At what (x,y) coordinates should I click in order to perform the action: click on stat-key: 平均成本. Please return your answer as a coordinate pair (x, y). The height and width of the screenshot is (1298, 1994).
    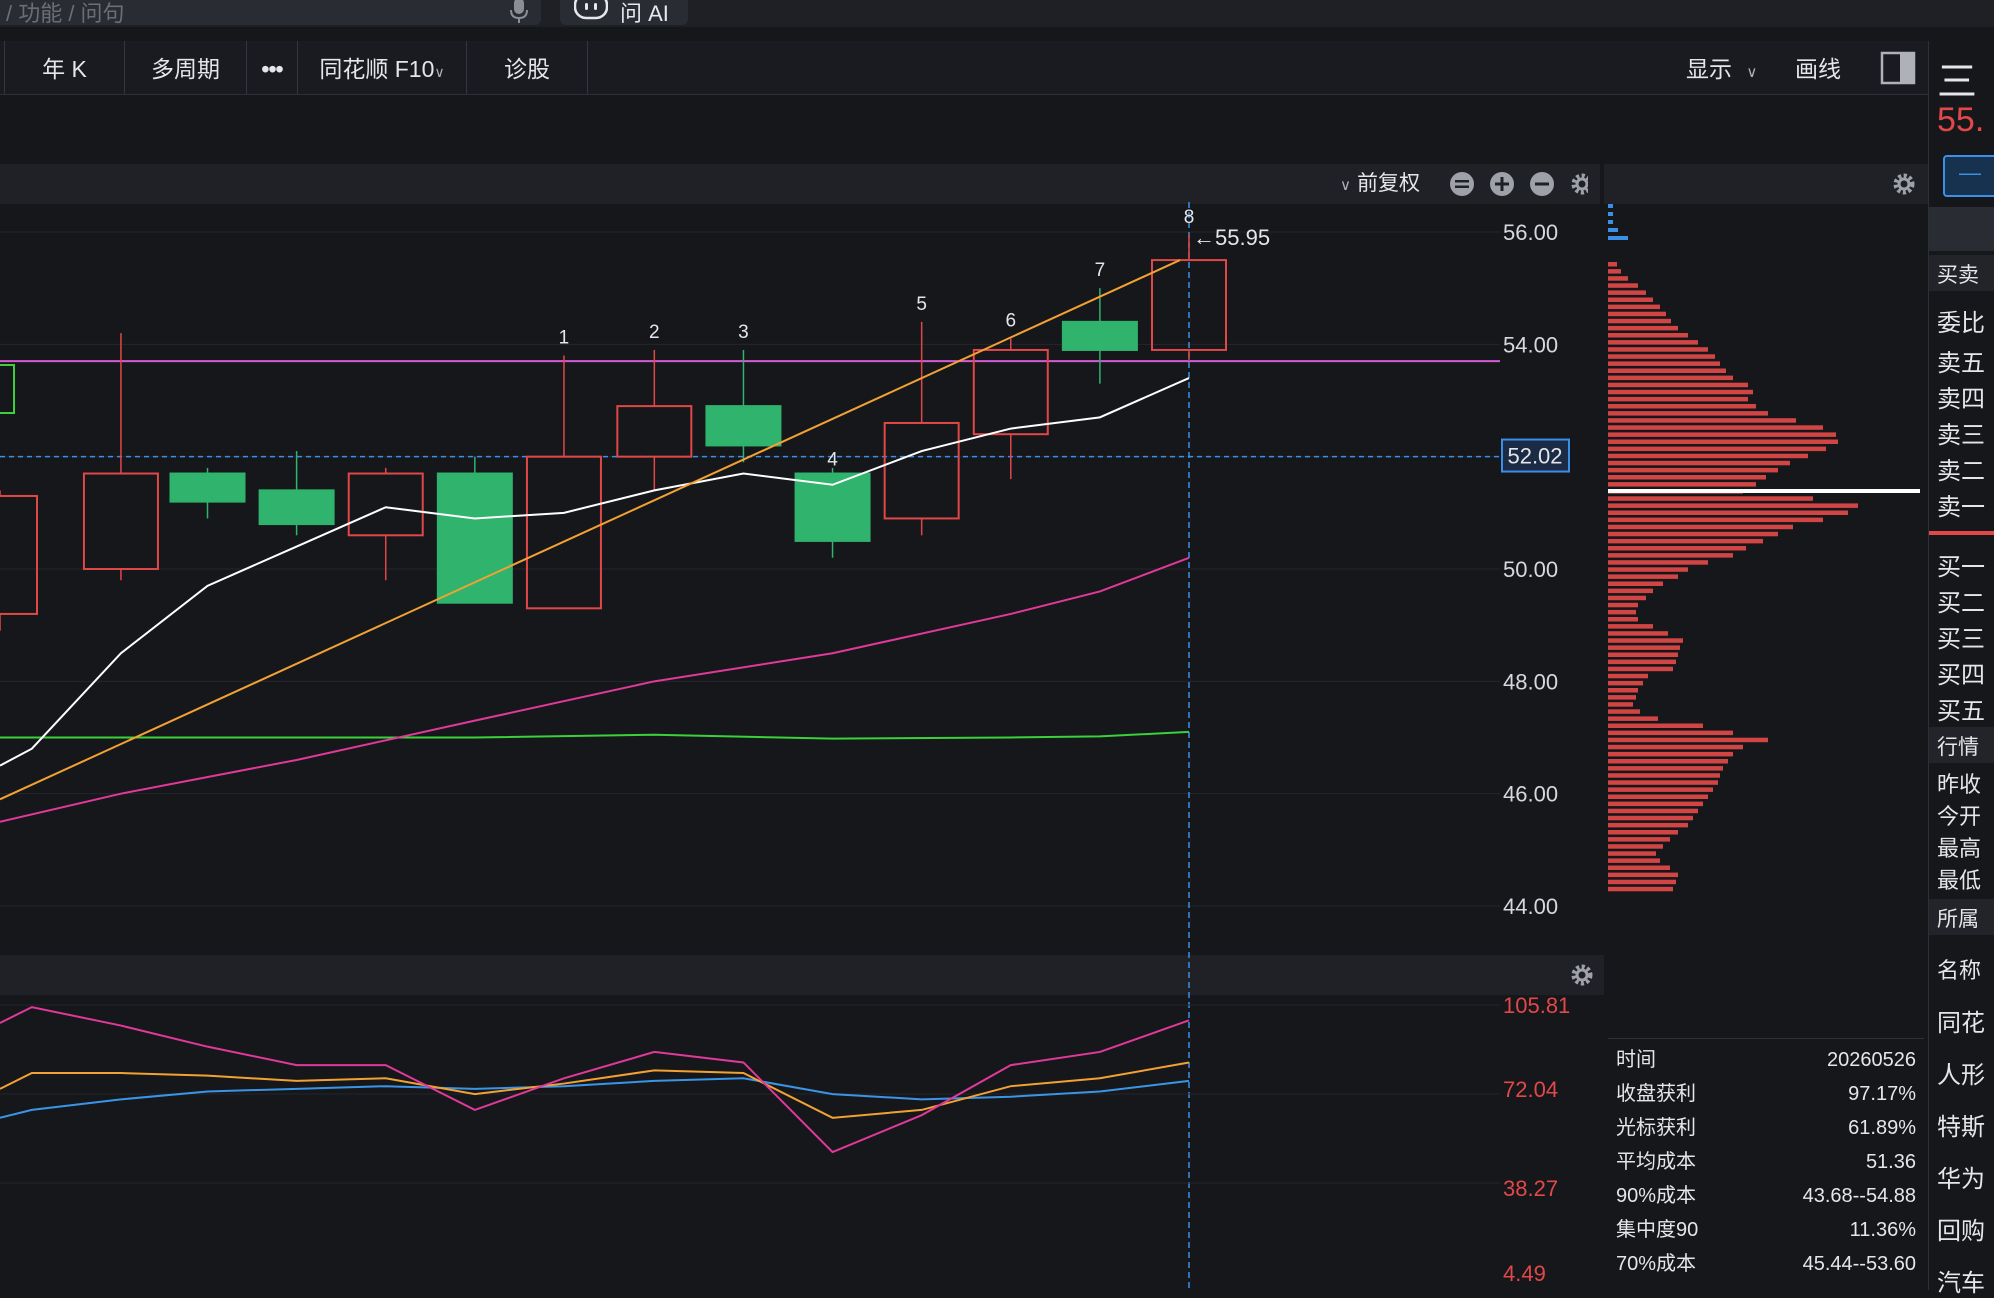
    Looking at the image, I should click on (1656, 1162).